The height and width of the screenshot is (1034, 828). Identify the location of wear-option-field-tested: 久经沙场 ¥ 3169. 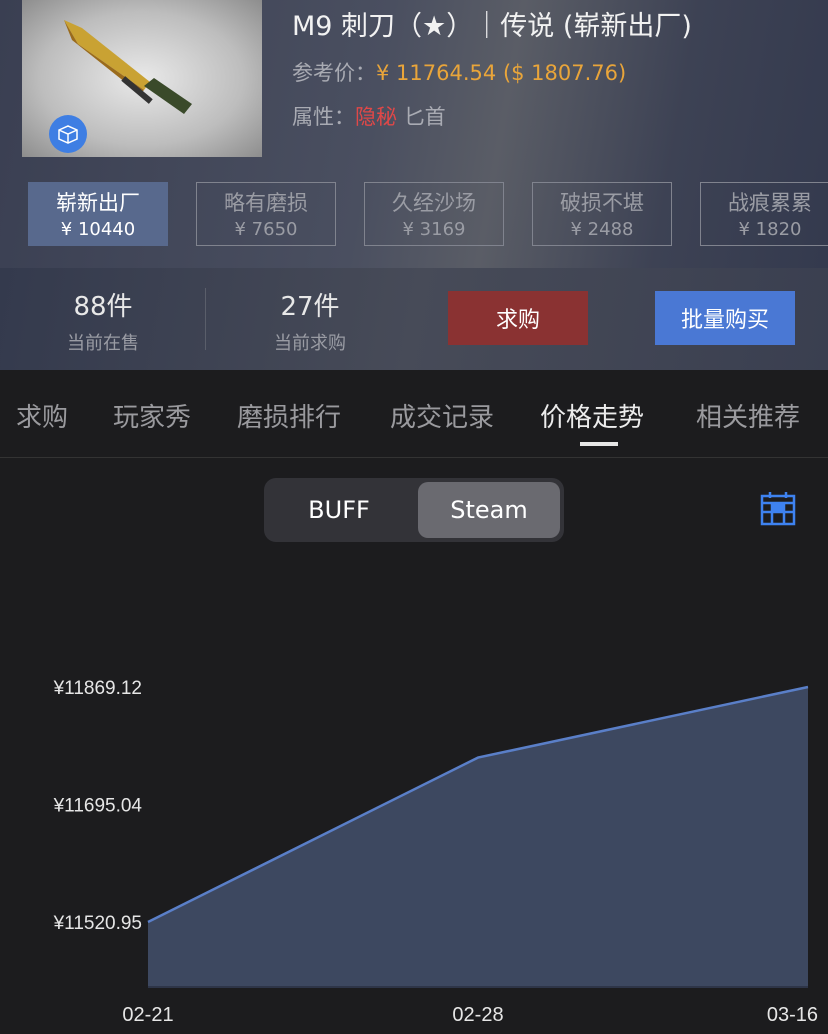
(434, 214).